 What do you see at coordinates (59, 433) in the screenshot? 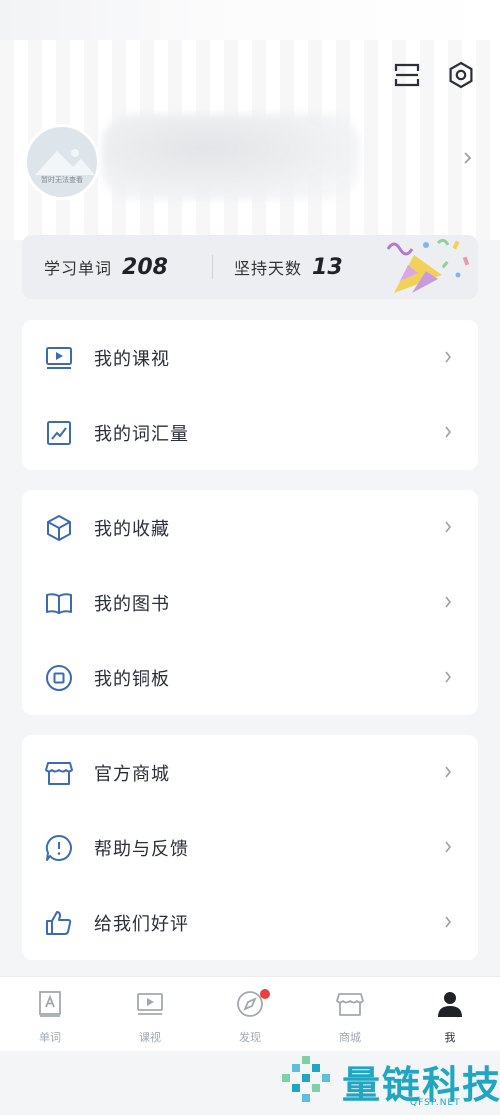
I see `chart-icon` at bounding box center [59, 433].